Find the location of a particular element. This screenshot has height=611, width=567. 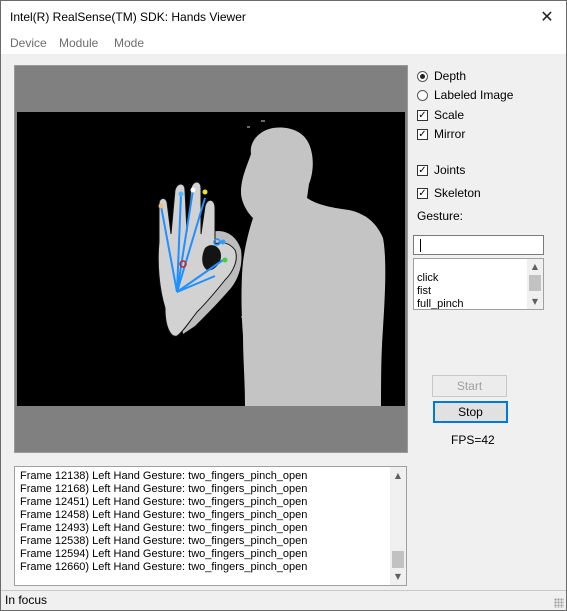

depth-radio: Depth is located at coordinates (441, 76).